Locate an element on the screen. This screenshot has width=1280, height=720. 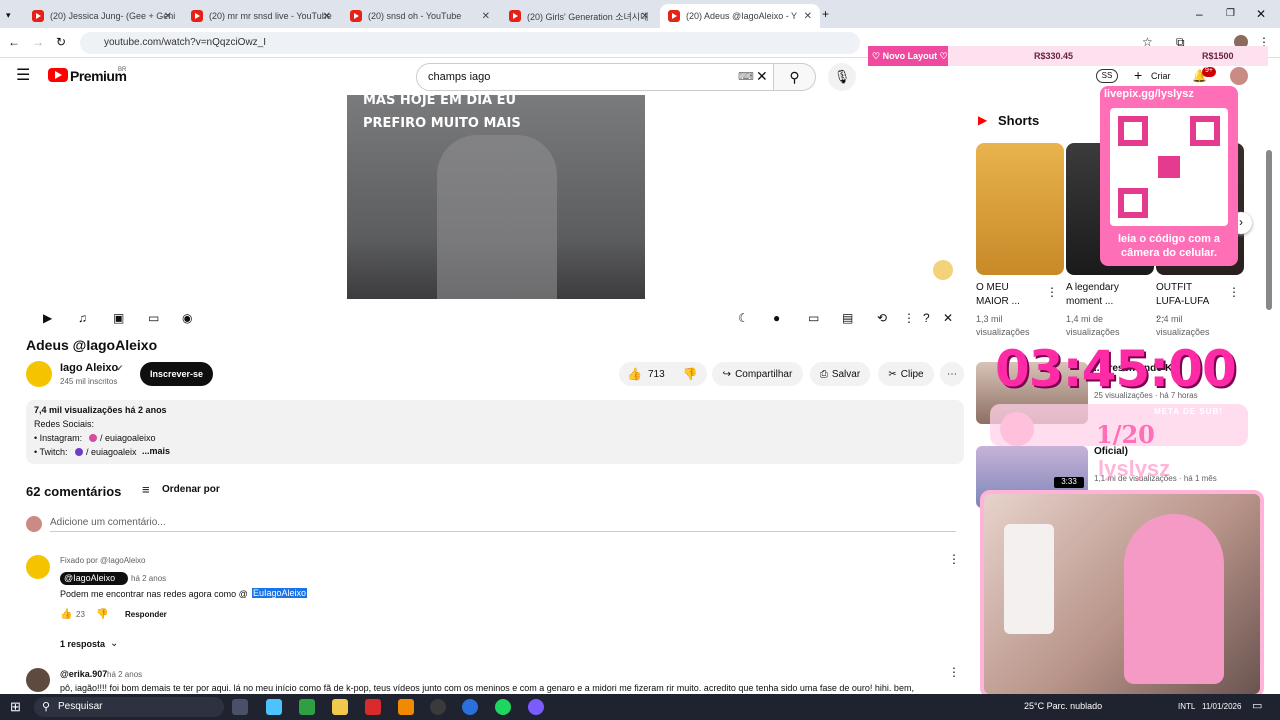
tab-title: (20) mr mr snsd live - YouTube is located at coordinates (270, 16).